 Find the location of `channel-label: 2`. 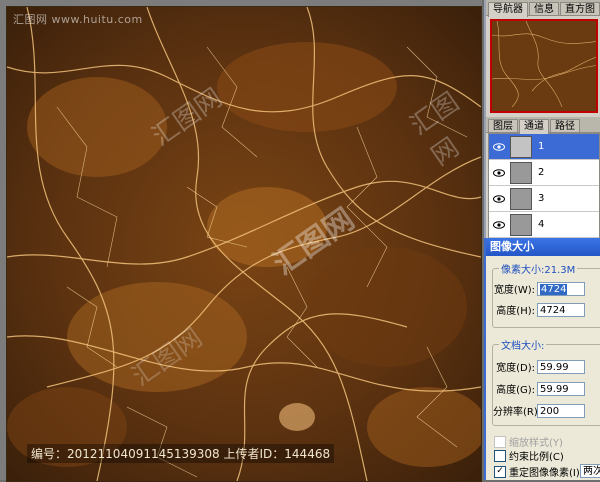

channel-label: 2 is located at coordinates (541, 172).